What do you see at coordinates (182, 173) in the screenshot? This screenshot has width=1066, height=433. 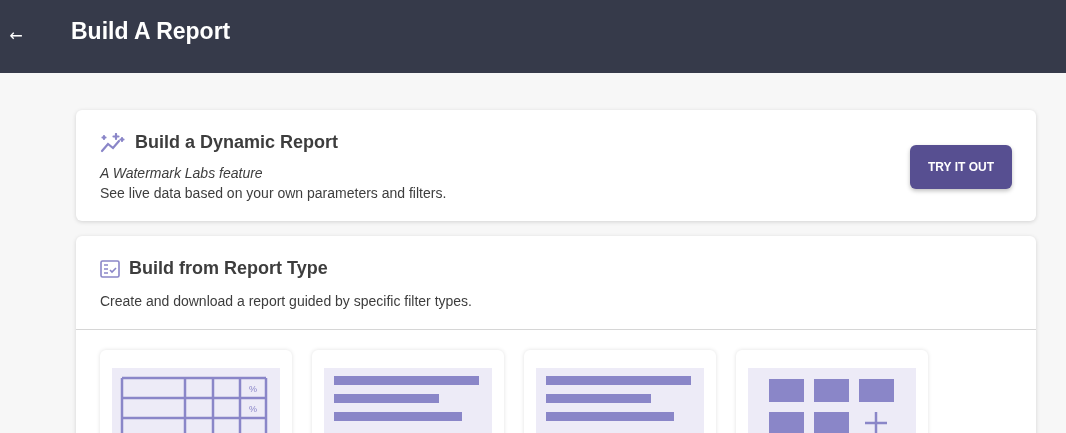 I see `feature-tagline: A Watermark Labs feature` at bounding box center [182, 173].